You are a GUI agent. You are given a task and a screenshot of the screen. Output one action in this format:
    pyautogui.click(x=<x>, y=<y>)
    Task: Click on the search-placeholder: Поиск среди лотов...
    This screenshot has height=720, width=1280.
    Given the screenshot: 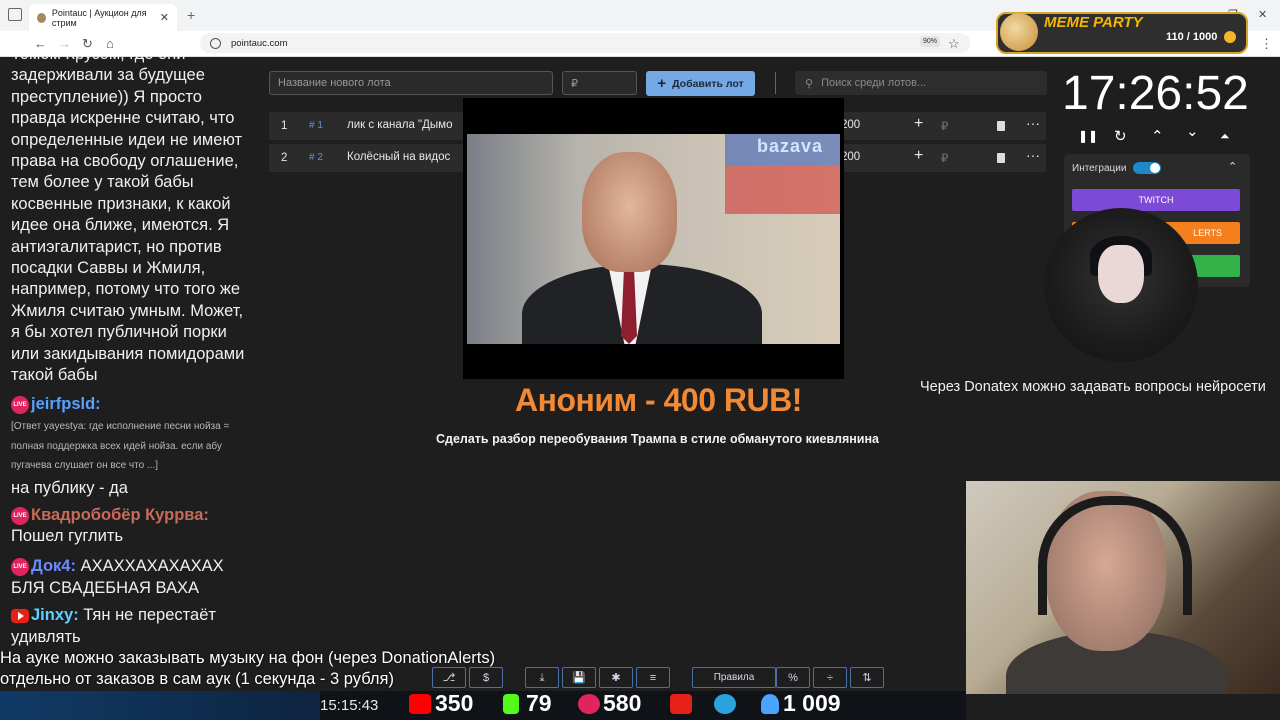 What is the action you would take?
    pyautogui.click(x=874, y=83)
    